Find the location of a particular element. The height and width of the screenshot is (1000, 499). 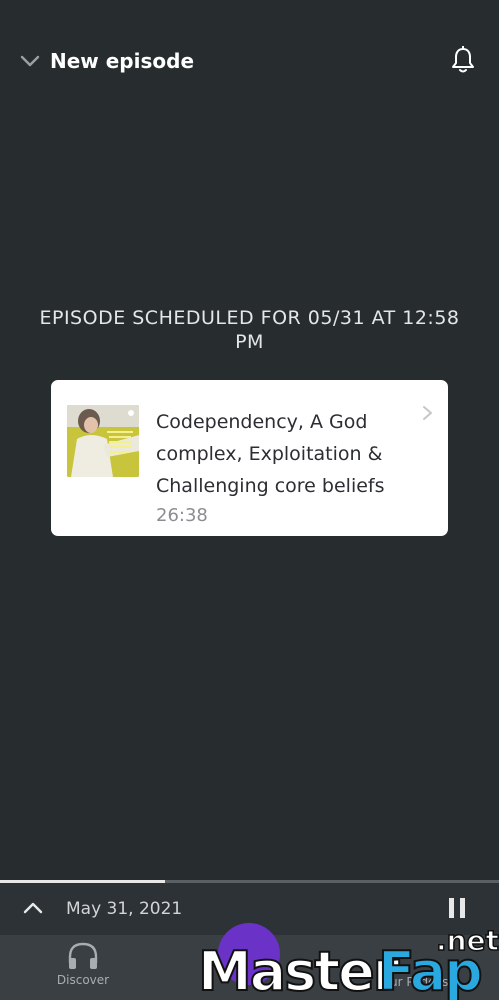

bottom-tab-bar: Discover Your Podcast is located at coordinates (249, 961).